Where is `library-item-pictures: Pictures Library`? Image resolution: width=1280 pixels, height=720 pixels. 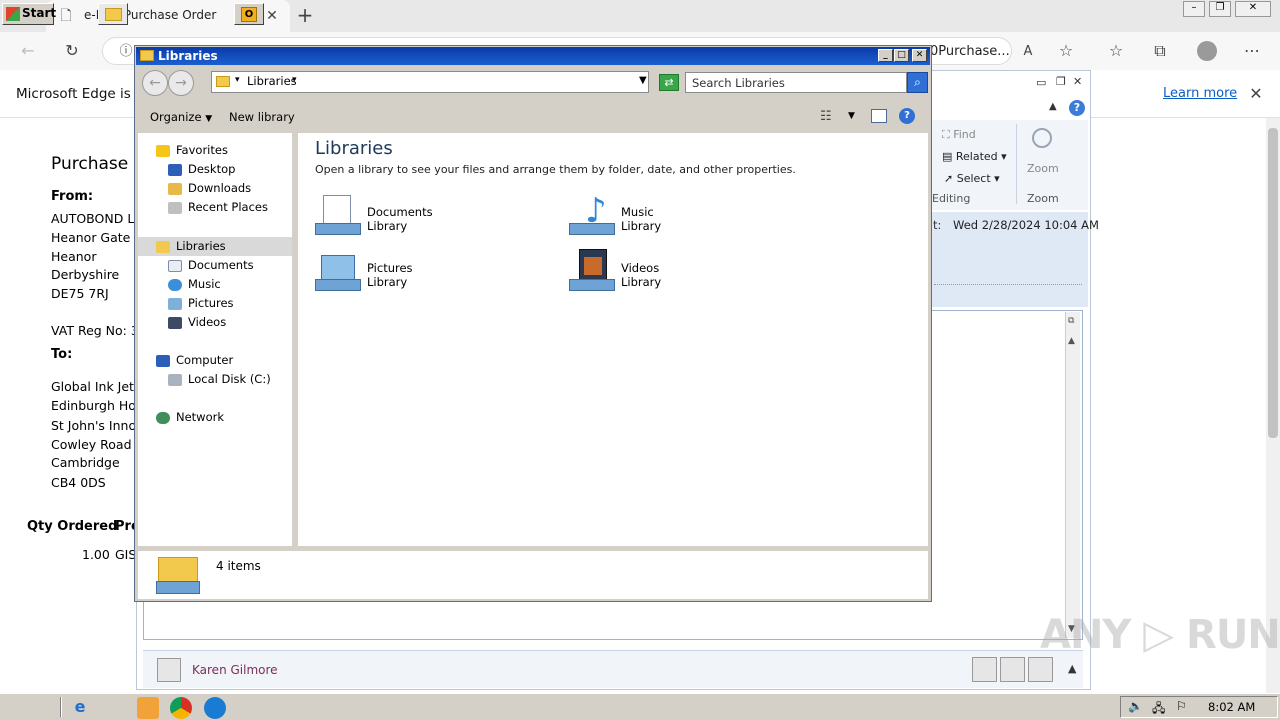 library-item-pictures: Pictures Library is located at coordinates (430, 275).